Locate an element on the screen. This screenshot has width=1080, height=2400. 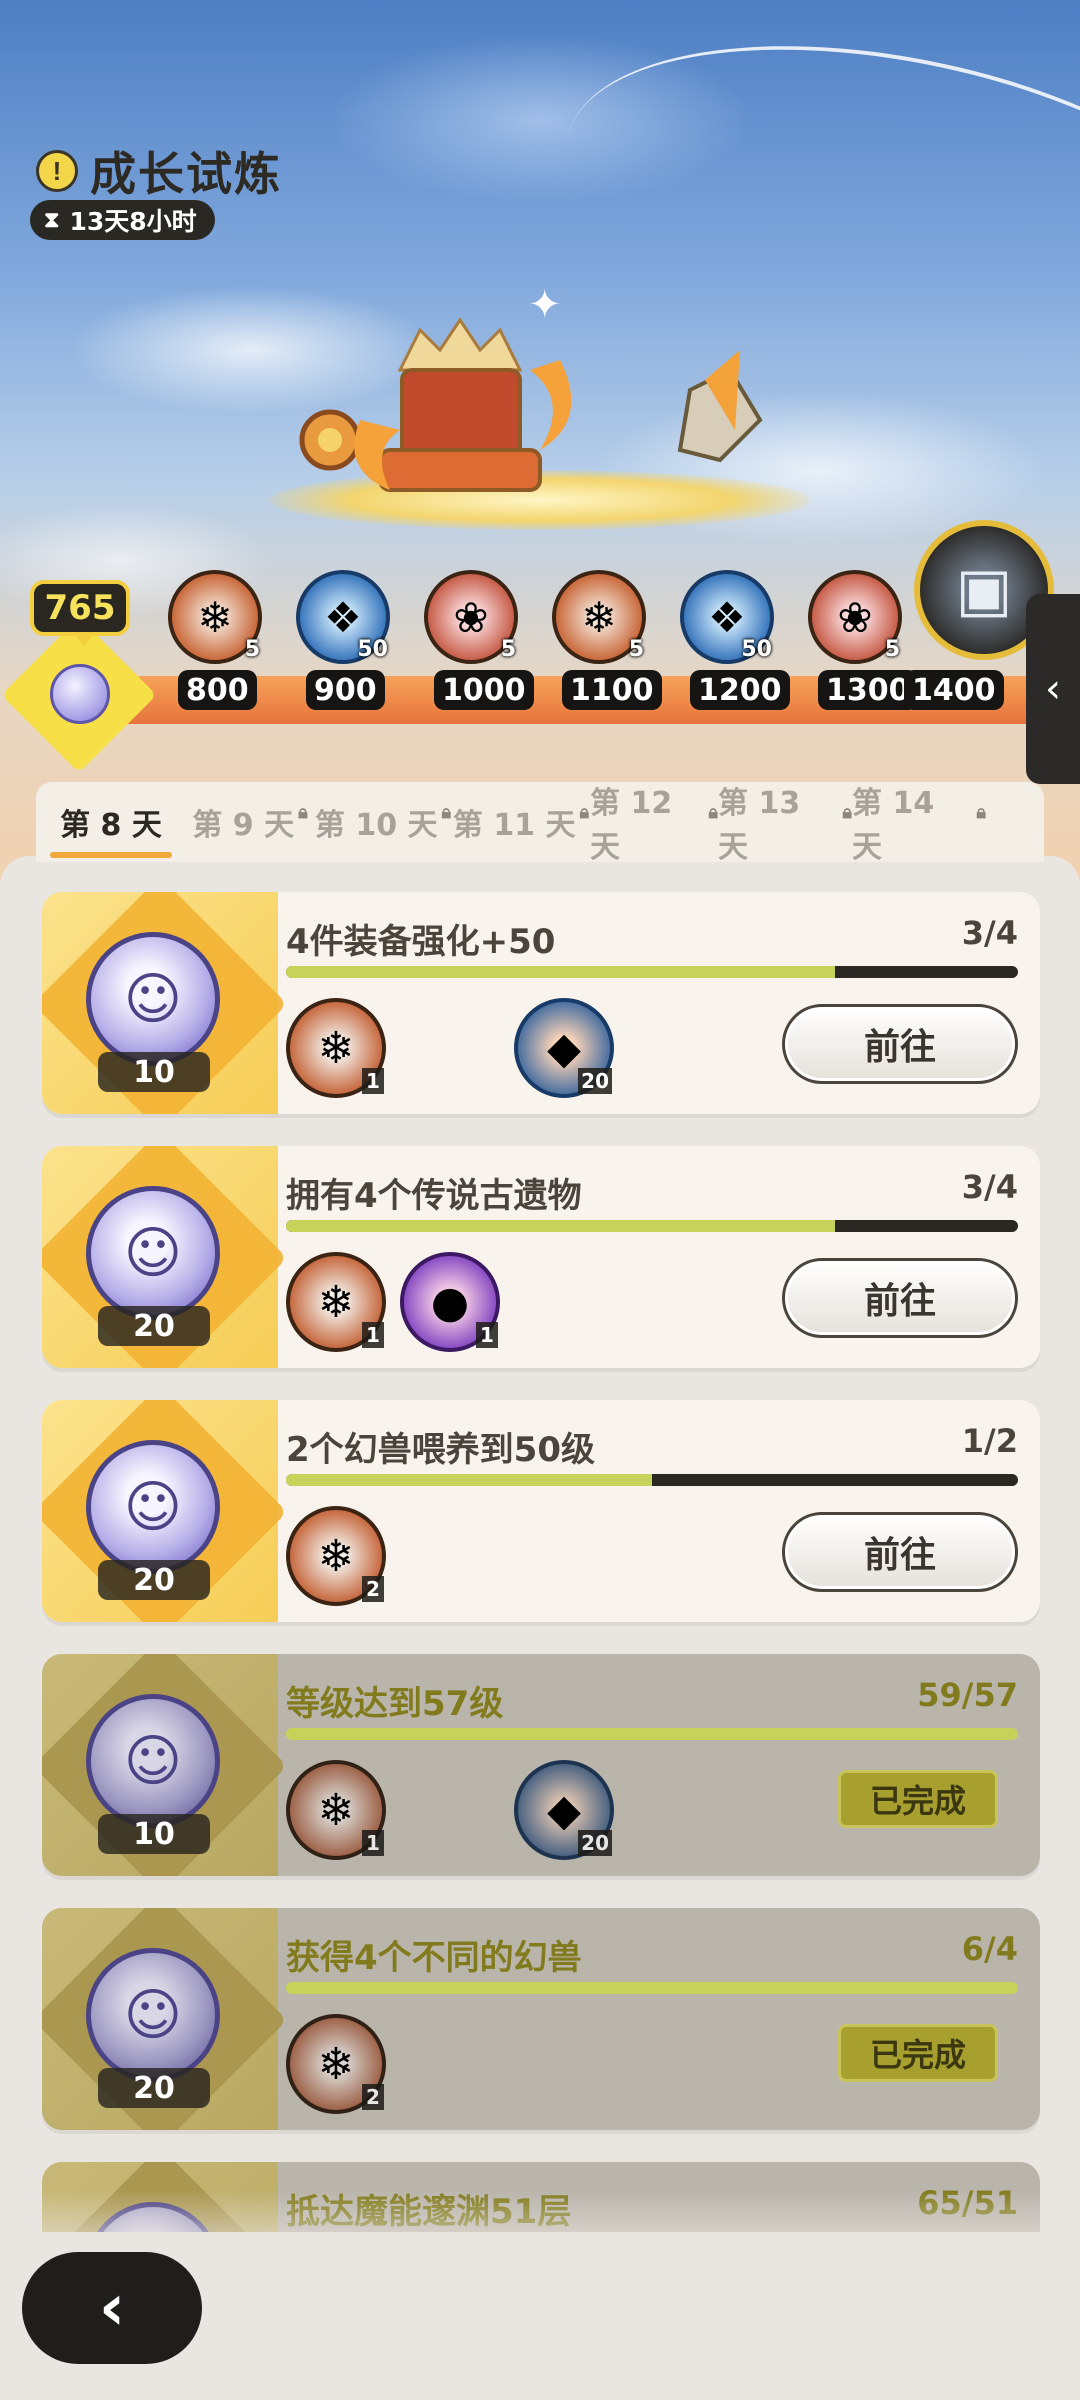
tab-label: 第 8 天 is located at coordinates (111, 825).